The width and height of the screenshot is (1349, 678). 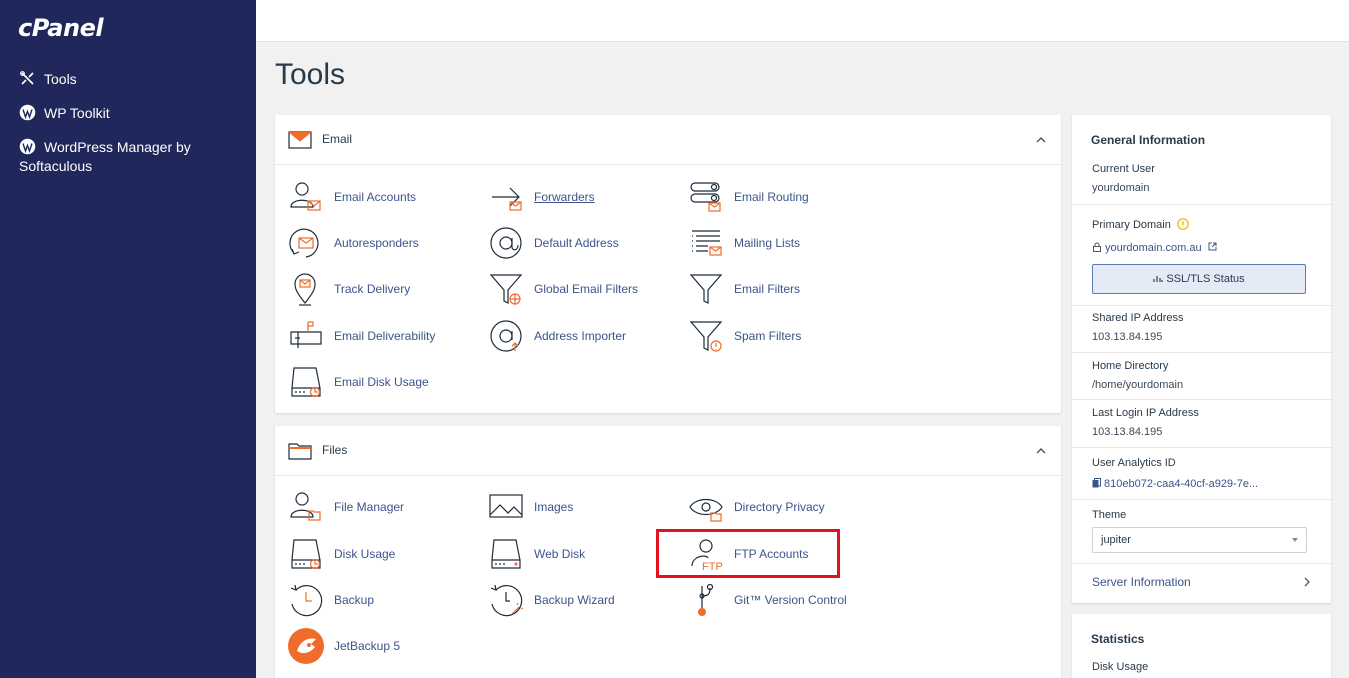 I want to click on files-panel-header: Files, so click(x=668, y=451).